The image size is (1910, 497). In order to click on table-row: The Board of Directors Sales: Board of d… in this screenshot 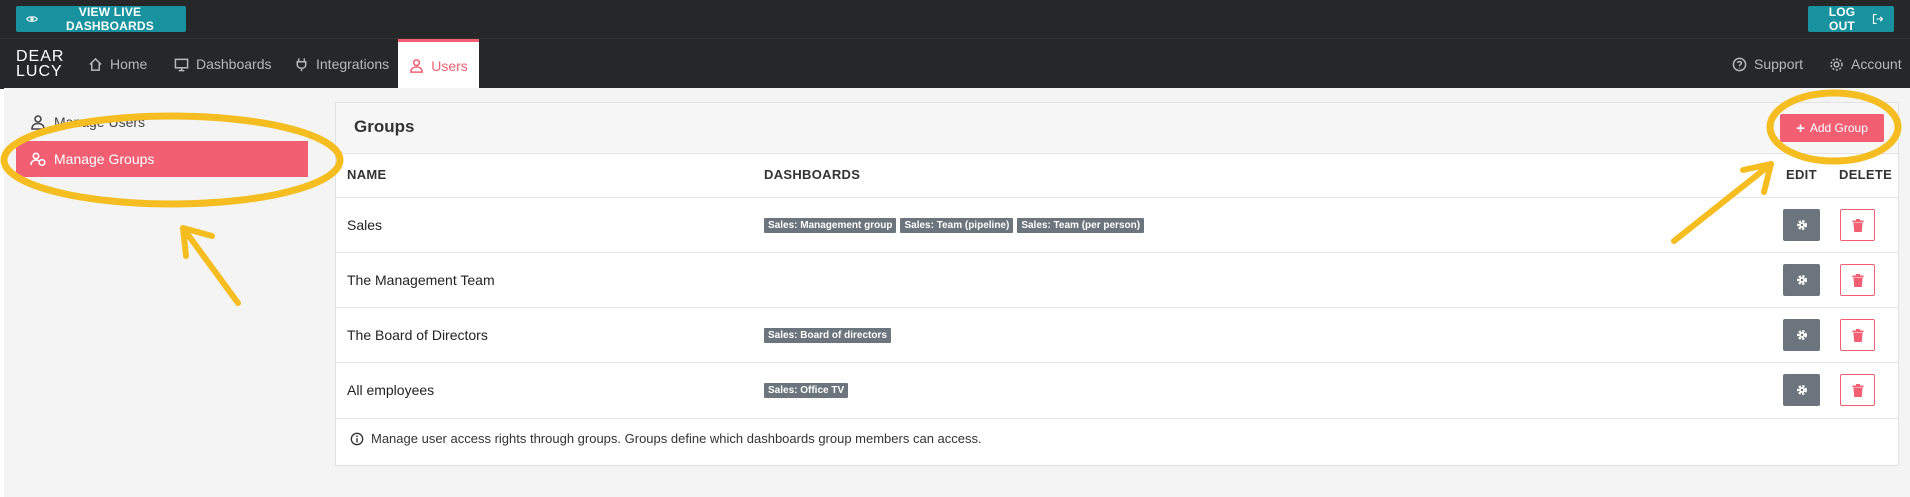, I will do `click(1117, 335)`.